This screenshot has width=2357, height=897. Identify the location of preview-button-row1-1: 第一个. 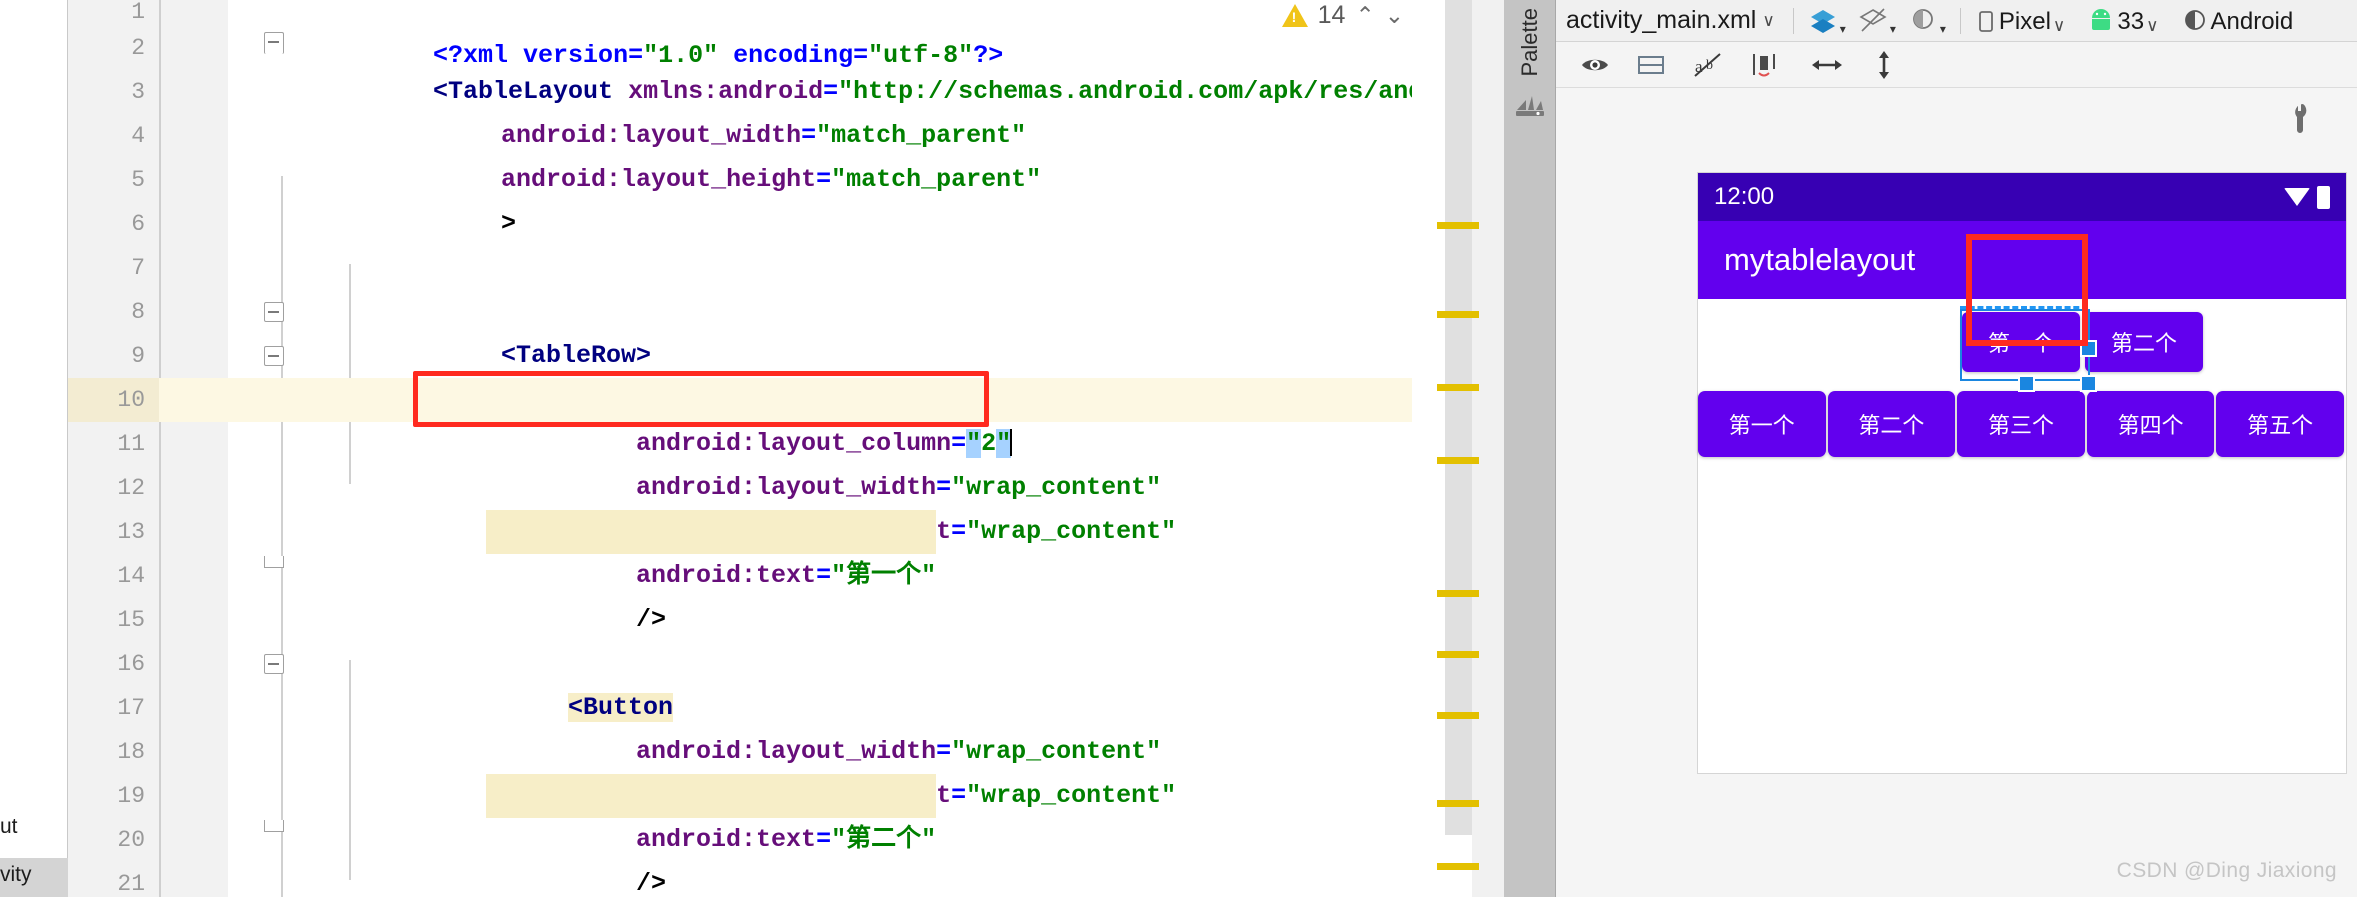
(2021, 341).